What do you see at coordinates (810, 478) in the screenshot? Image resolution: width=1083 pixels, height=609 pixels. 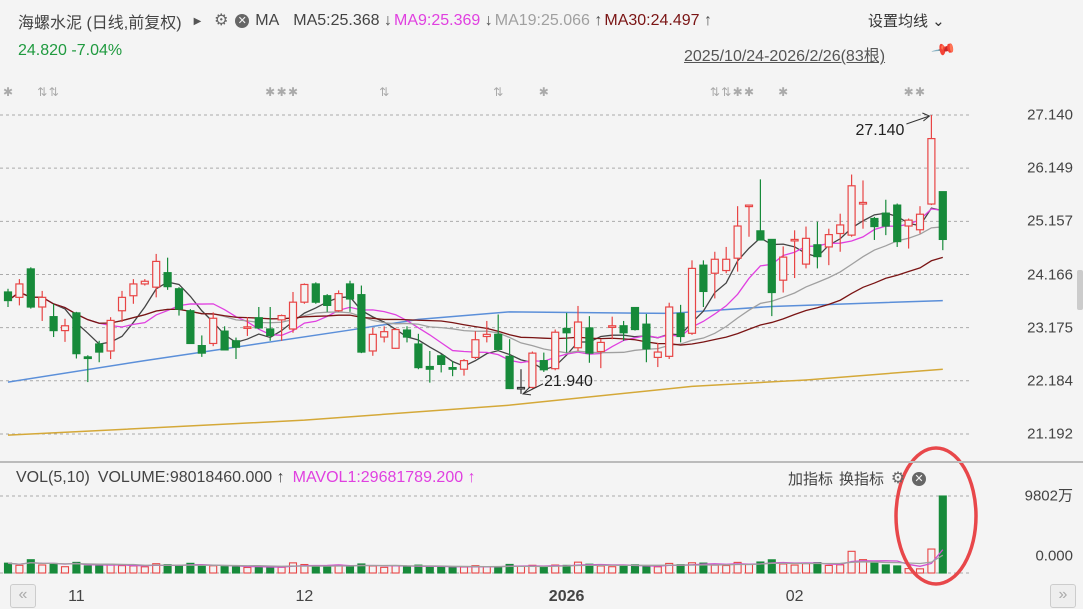 I see `add-indicator-button: 加指标` at bounding box center [810, 478].